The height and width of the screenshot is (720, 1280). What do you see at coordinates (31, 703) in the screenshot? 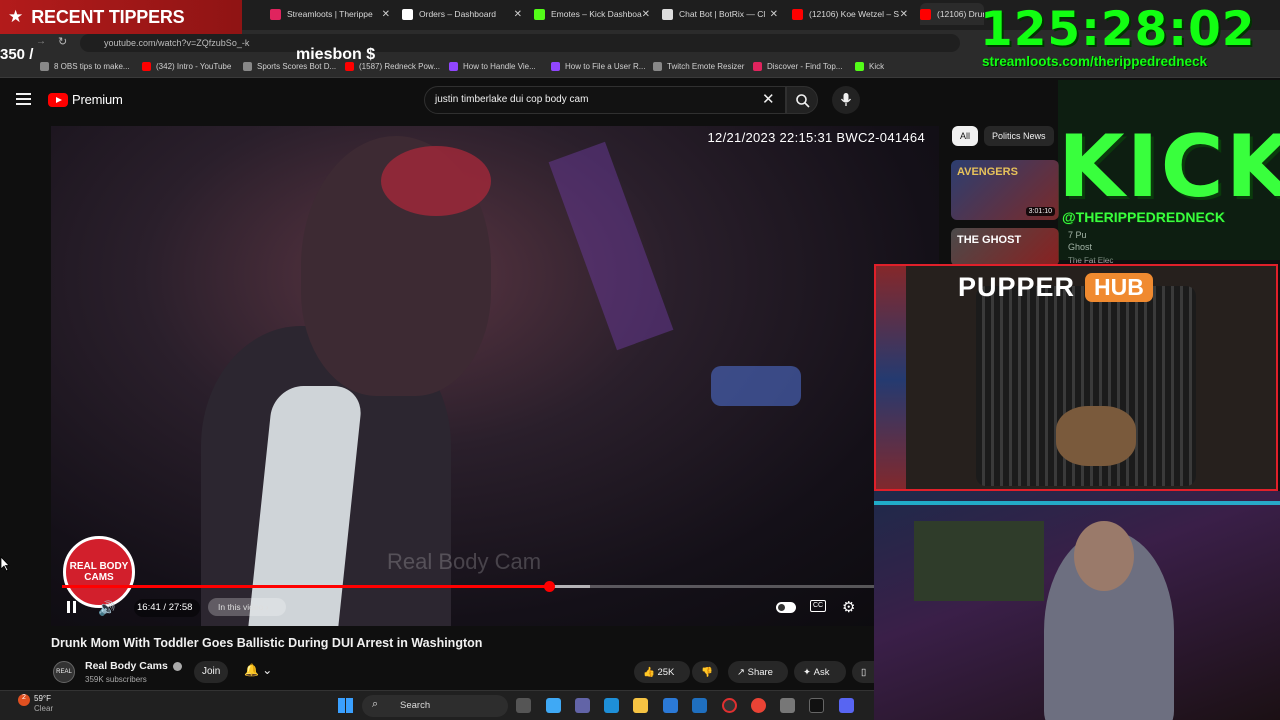
I see `weather-widget: 59°F Clear` at bounding box center [31, 703].